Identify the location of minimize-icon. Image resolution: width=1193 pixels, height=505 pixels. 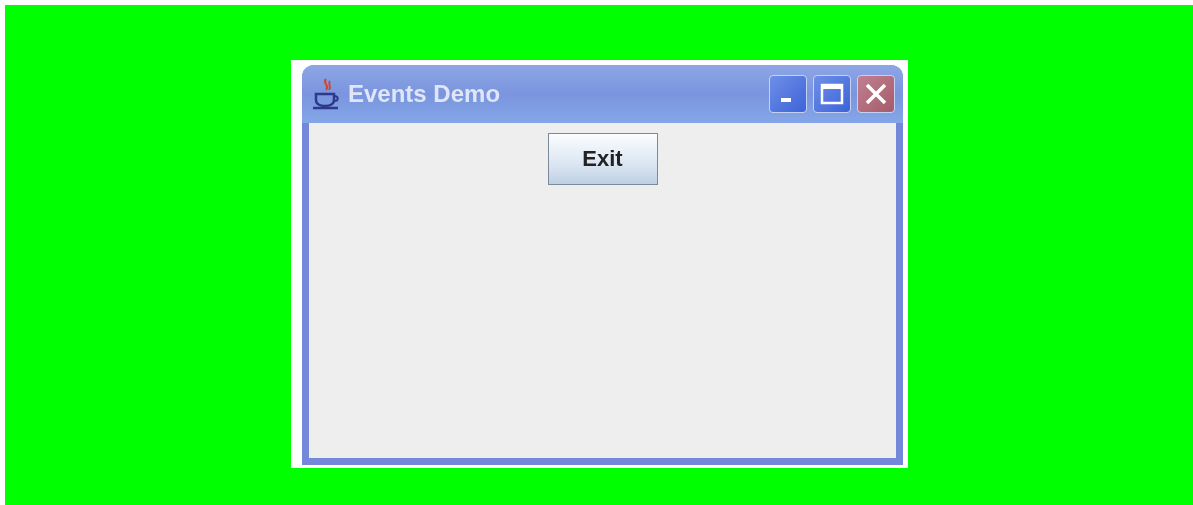
(786, 100).